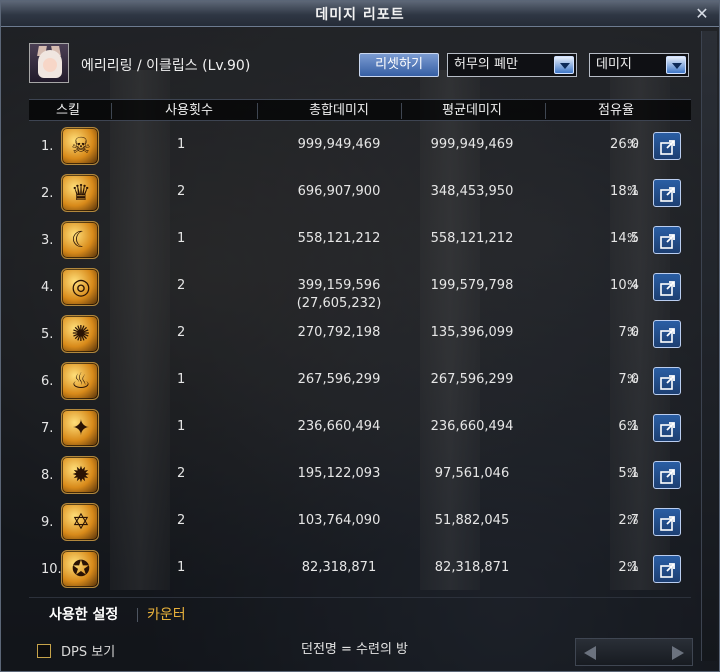 The image size is (720, 672). Describe the element at coordinates (472, 191) in the screenshot. I see `row-average-damage: 348,453,950` at that location.